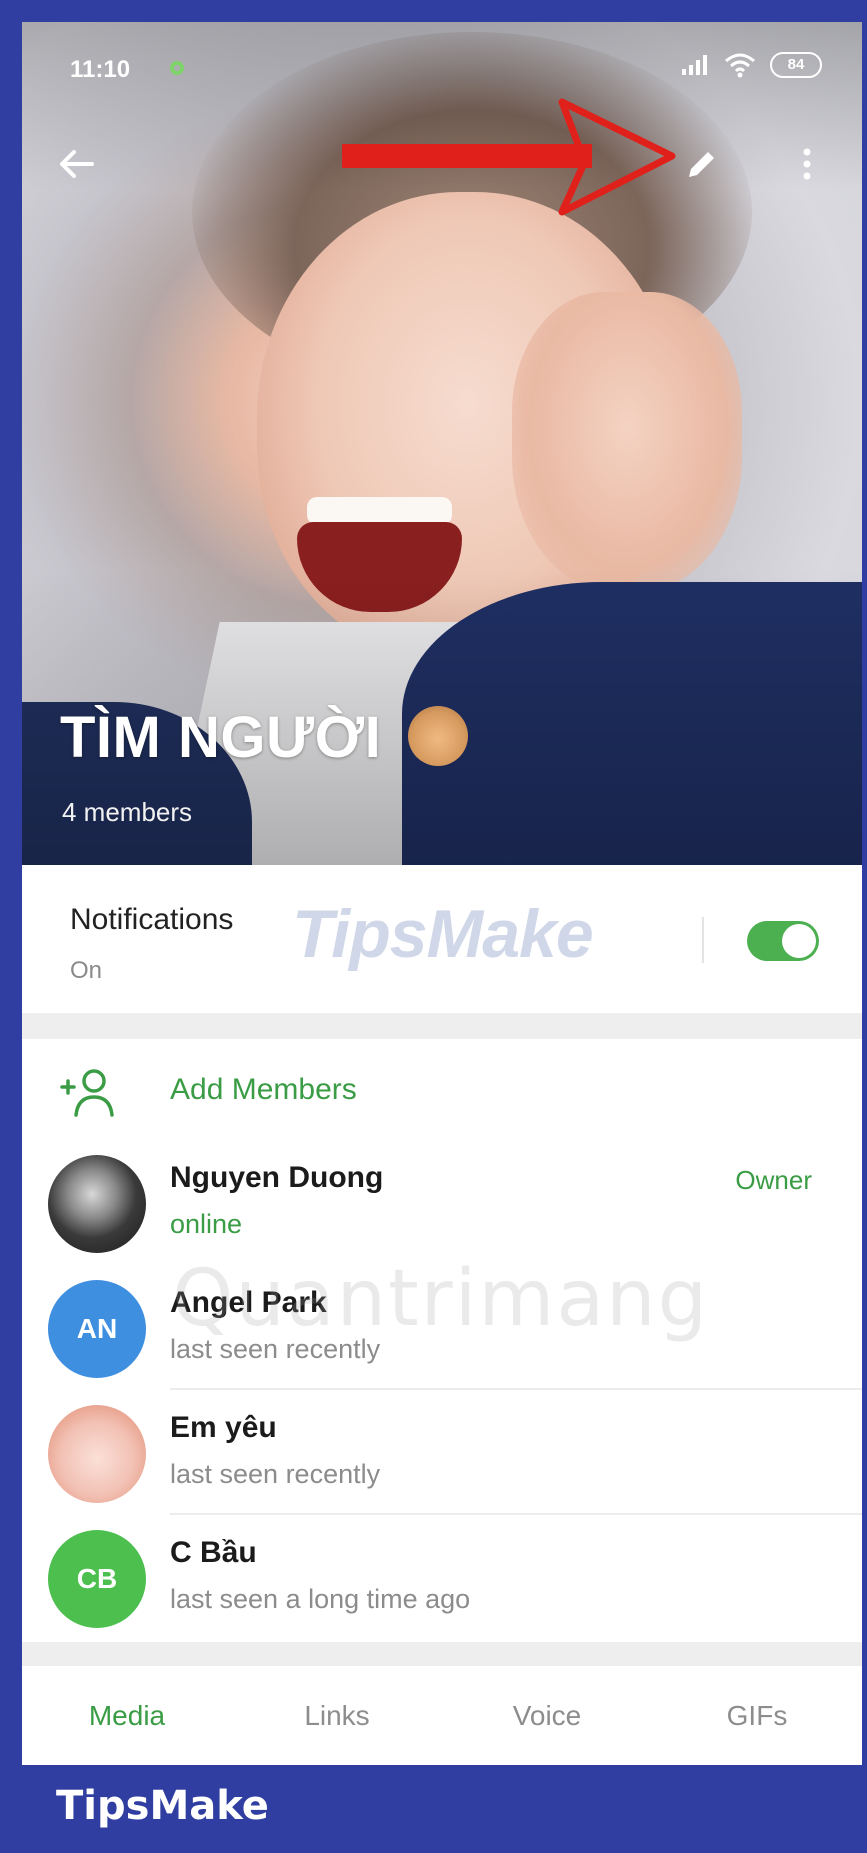  Describe the element at coordinates (213, 1552) in the screenshot. I see `member-name: C Bầu` at that location.